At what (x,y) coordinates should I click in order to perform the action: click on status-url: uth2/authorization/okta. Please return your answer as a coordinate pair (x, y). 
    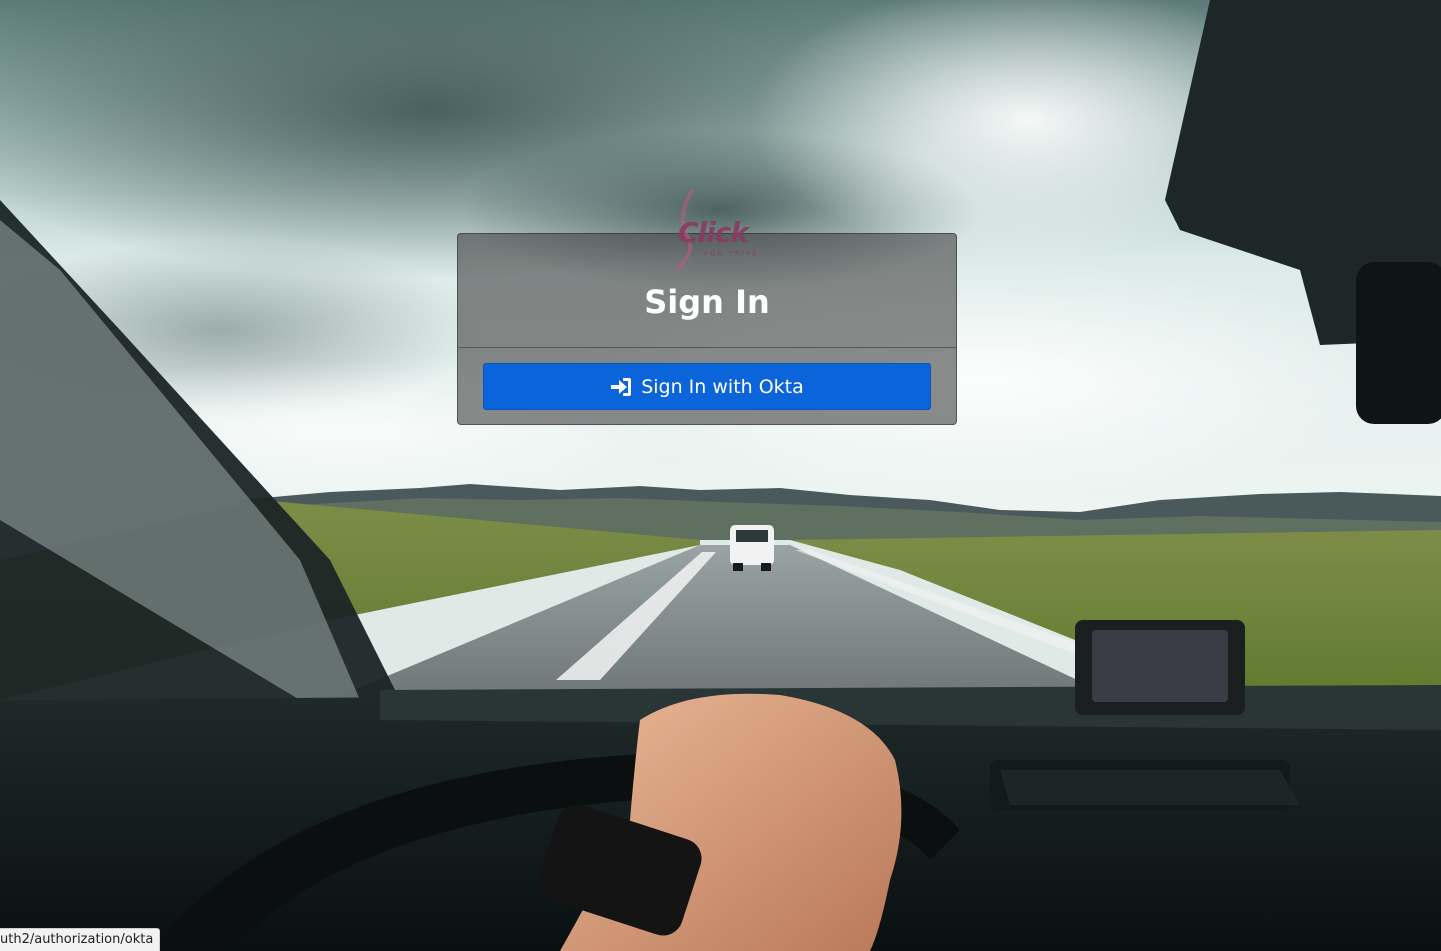
    Looking at the image, I should click on (77, 939).